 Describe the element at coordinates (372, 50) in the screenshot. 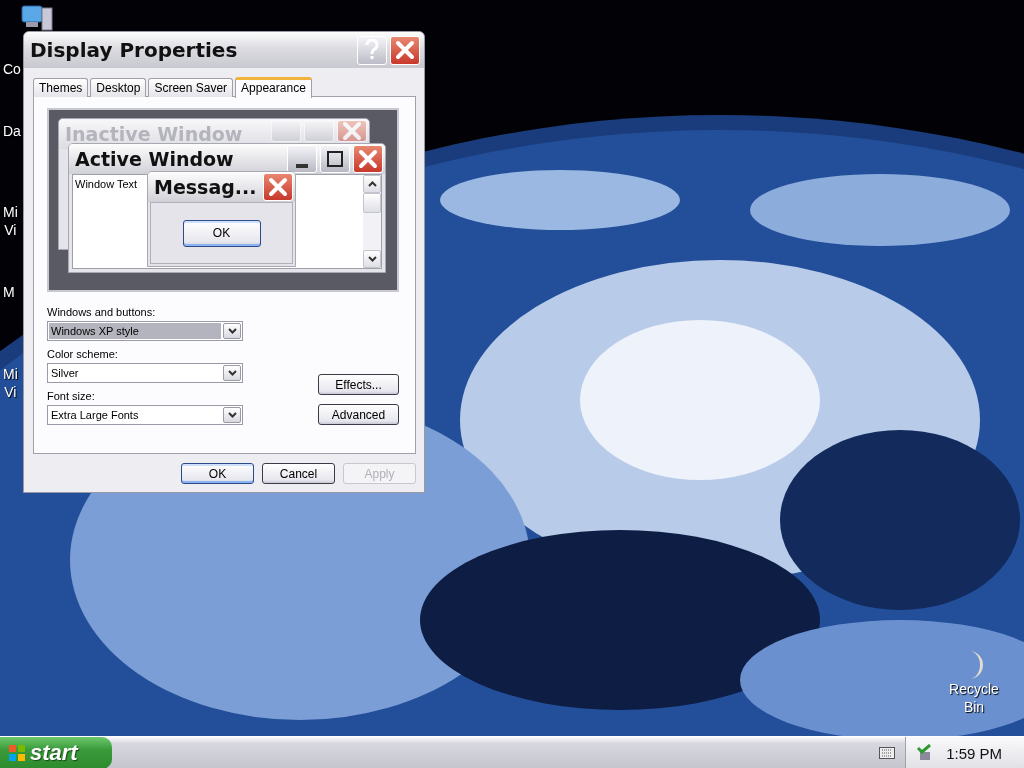

I see `help-icon` at that location.